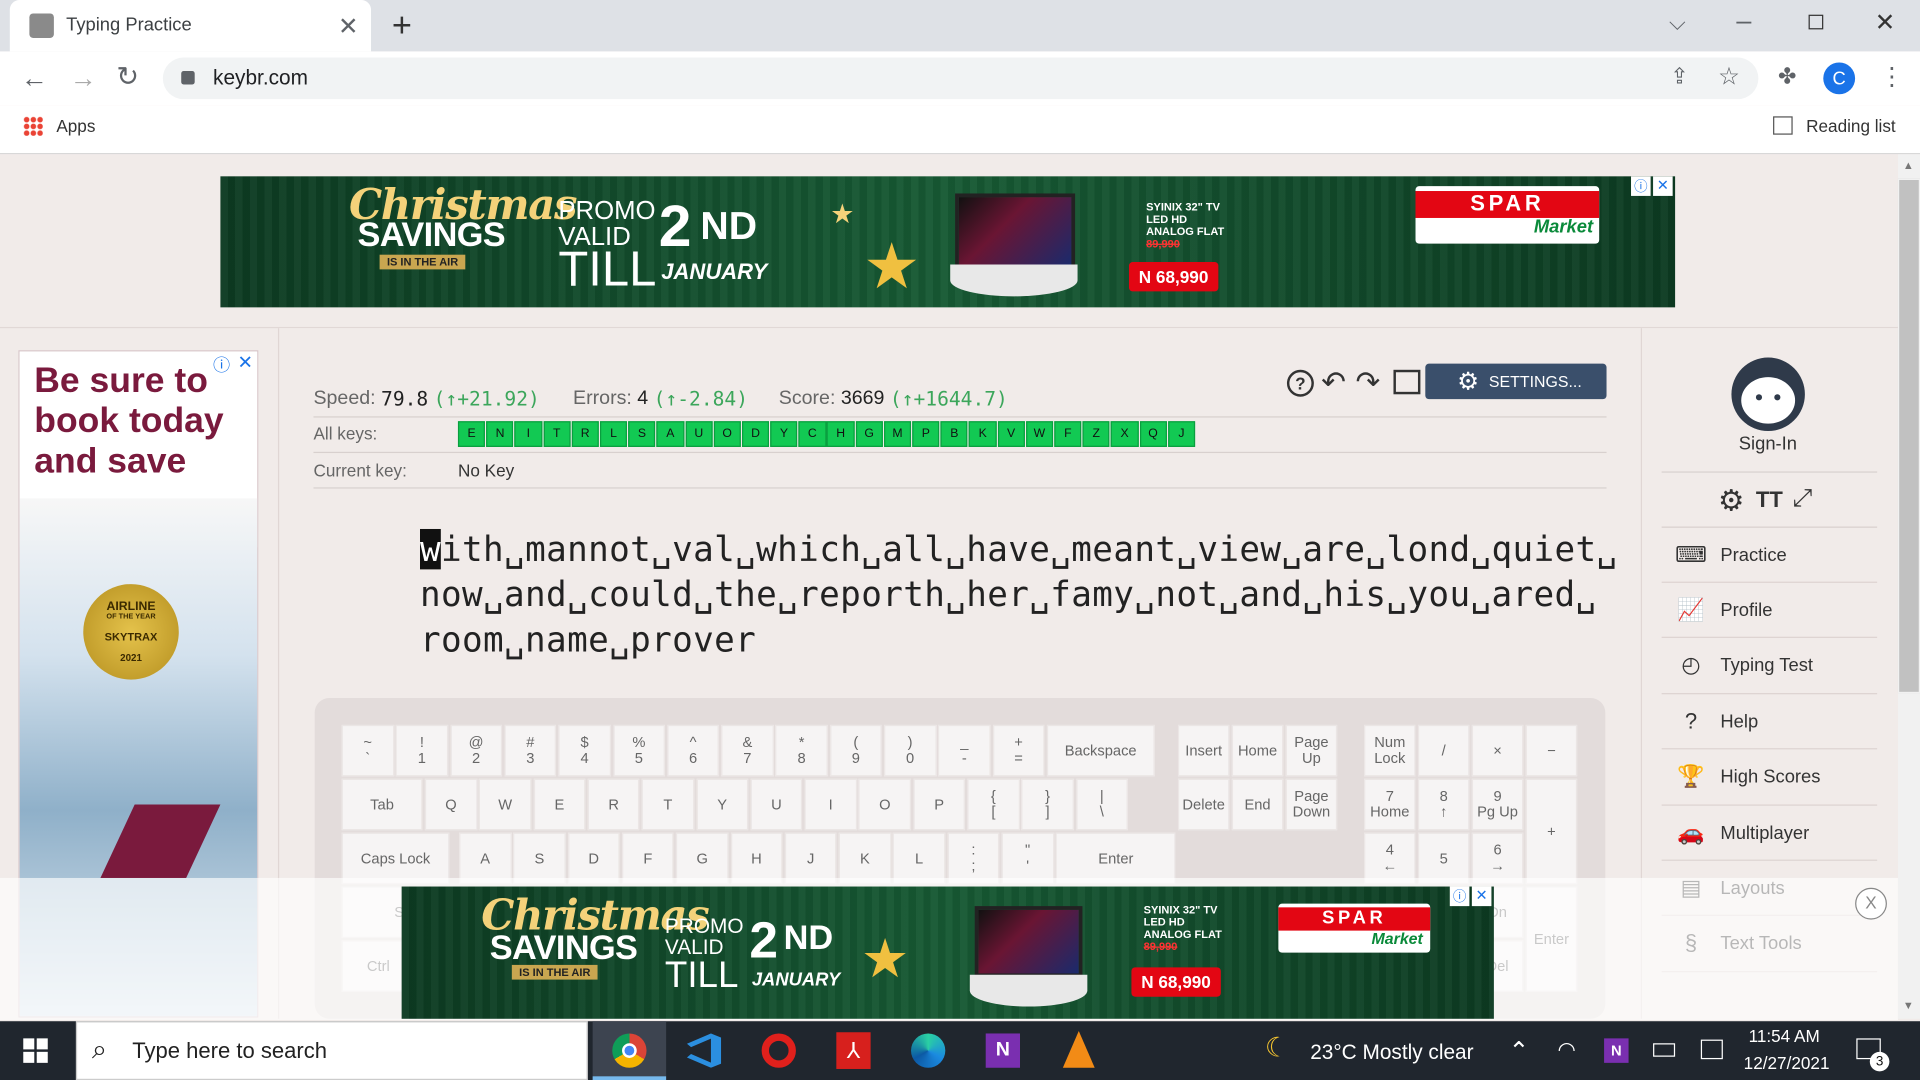 Image resolution: width=1920 pixels, height=1080 pixels. What do you see at coordinates (368, 758) in the screenshot?
I see `key-char: `` at bounding box center [368, 758].